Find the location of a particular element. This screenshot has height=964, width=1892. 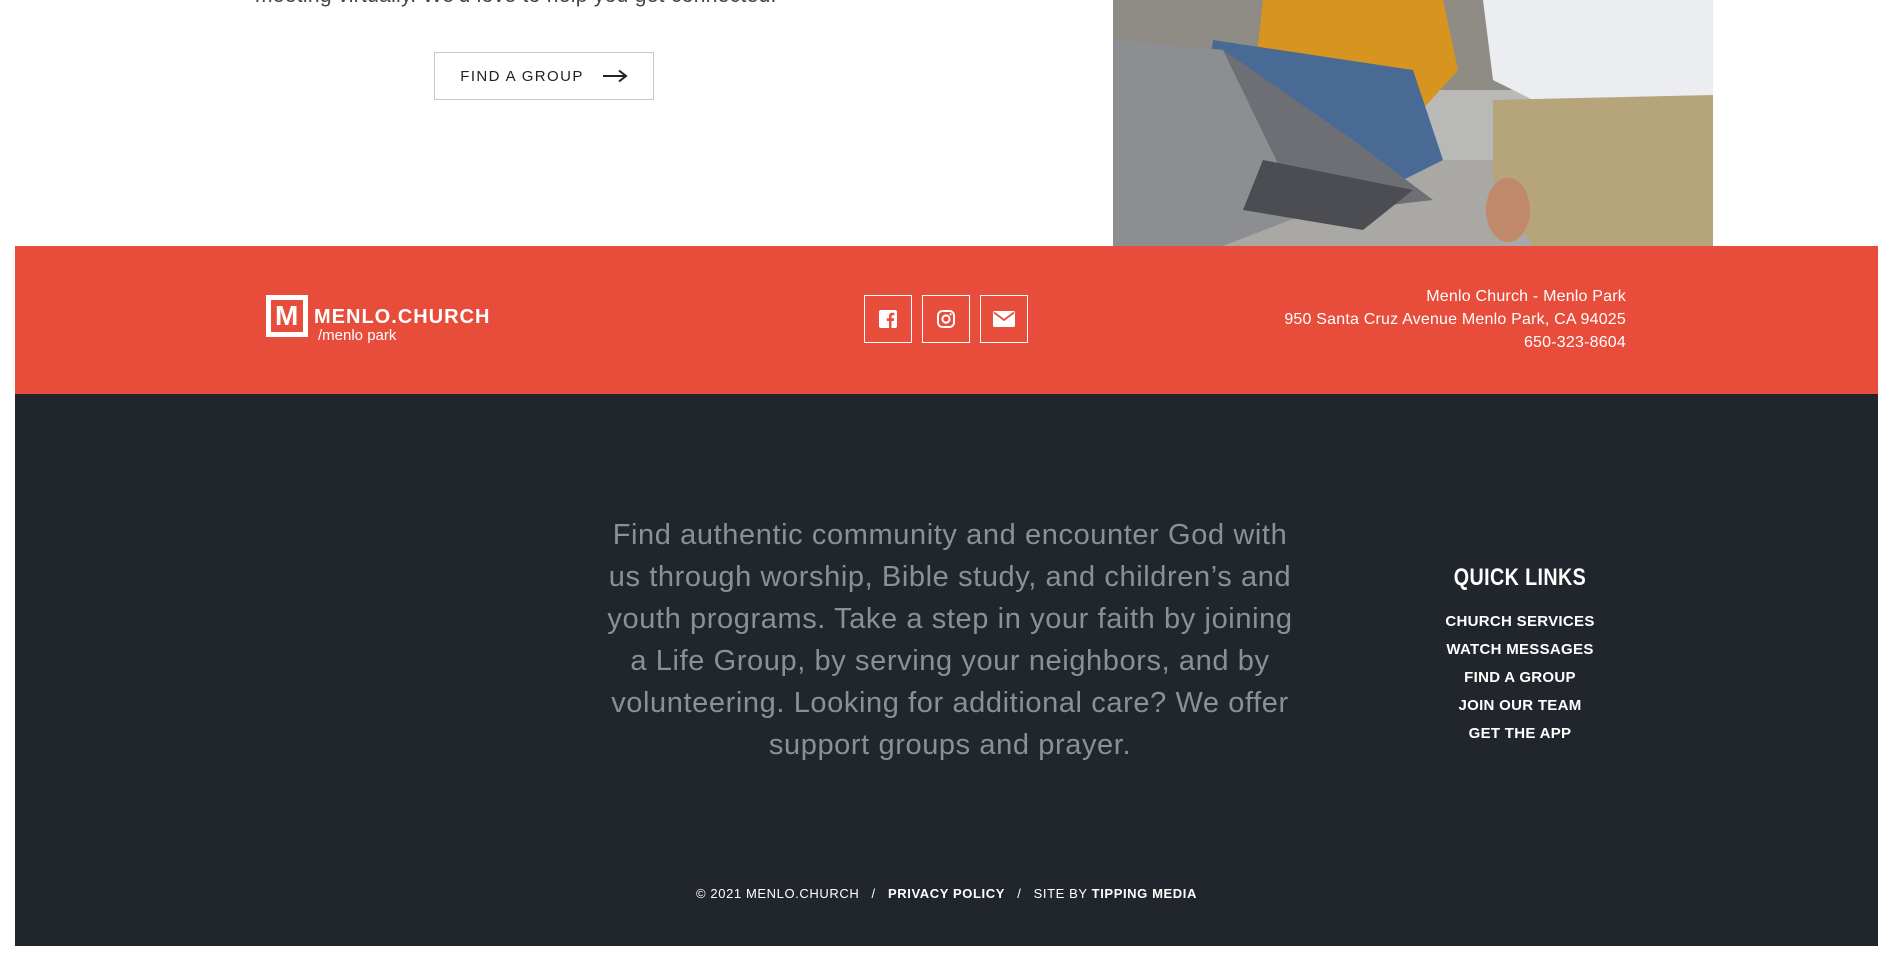

email-button is located at coordinates (1004, 319).